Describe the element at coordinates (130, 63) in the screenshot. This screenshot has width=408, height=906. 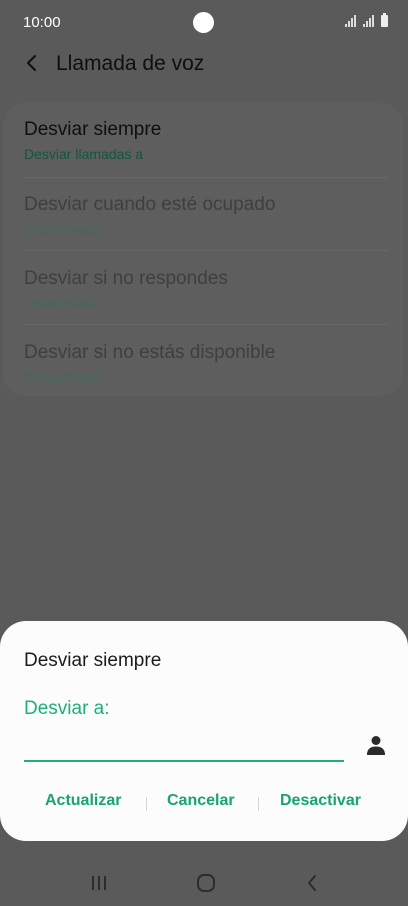
I see `page-title: Llamada de voz` at that location.